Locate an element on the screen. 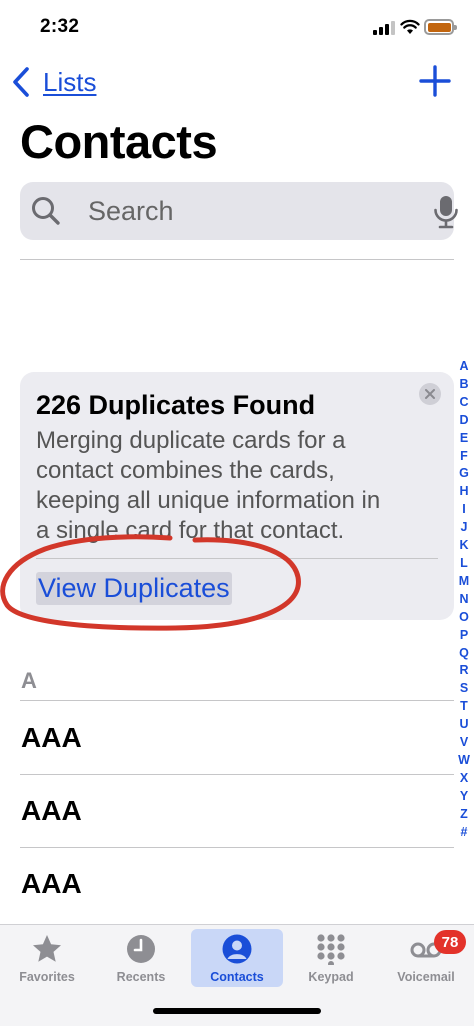  close-icon is located at coordinates (430, 394).